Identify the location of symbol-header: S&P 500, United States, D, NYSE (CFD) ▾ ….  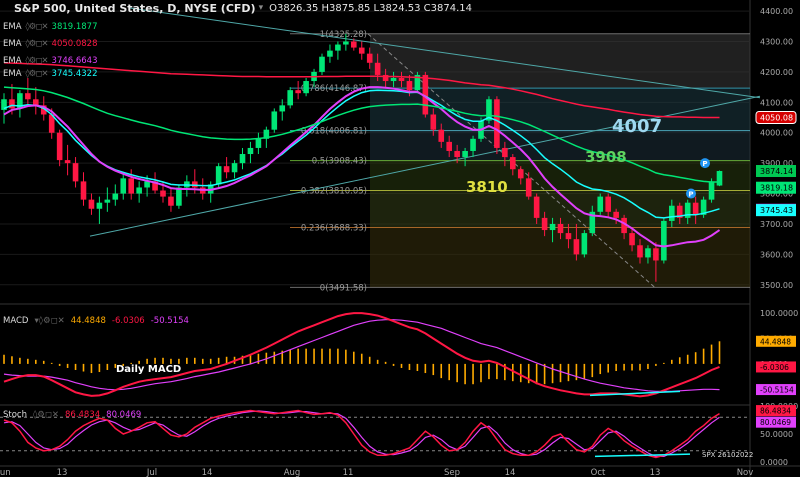
(236, 8).